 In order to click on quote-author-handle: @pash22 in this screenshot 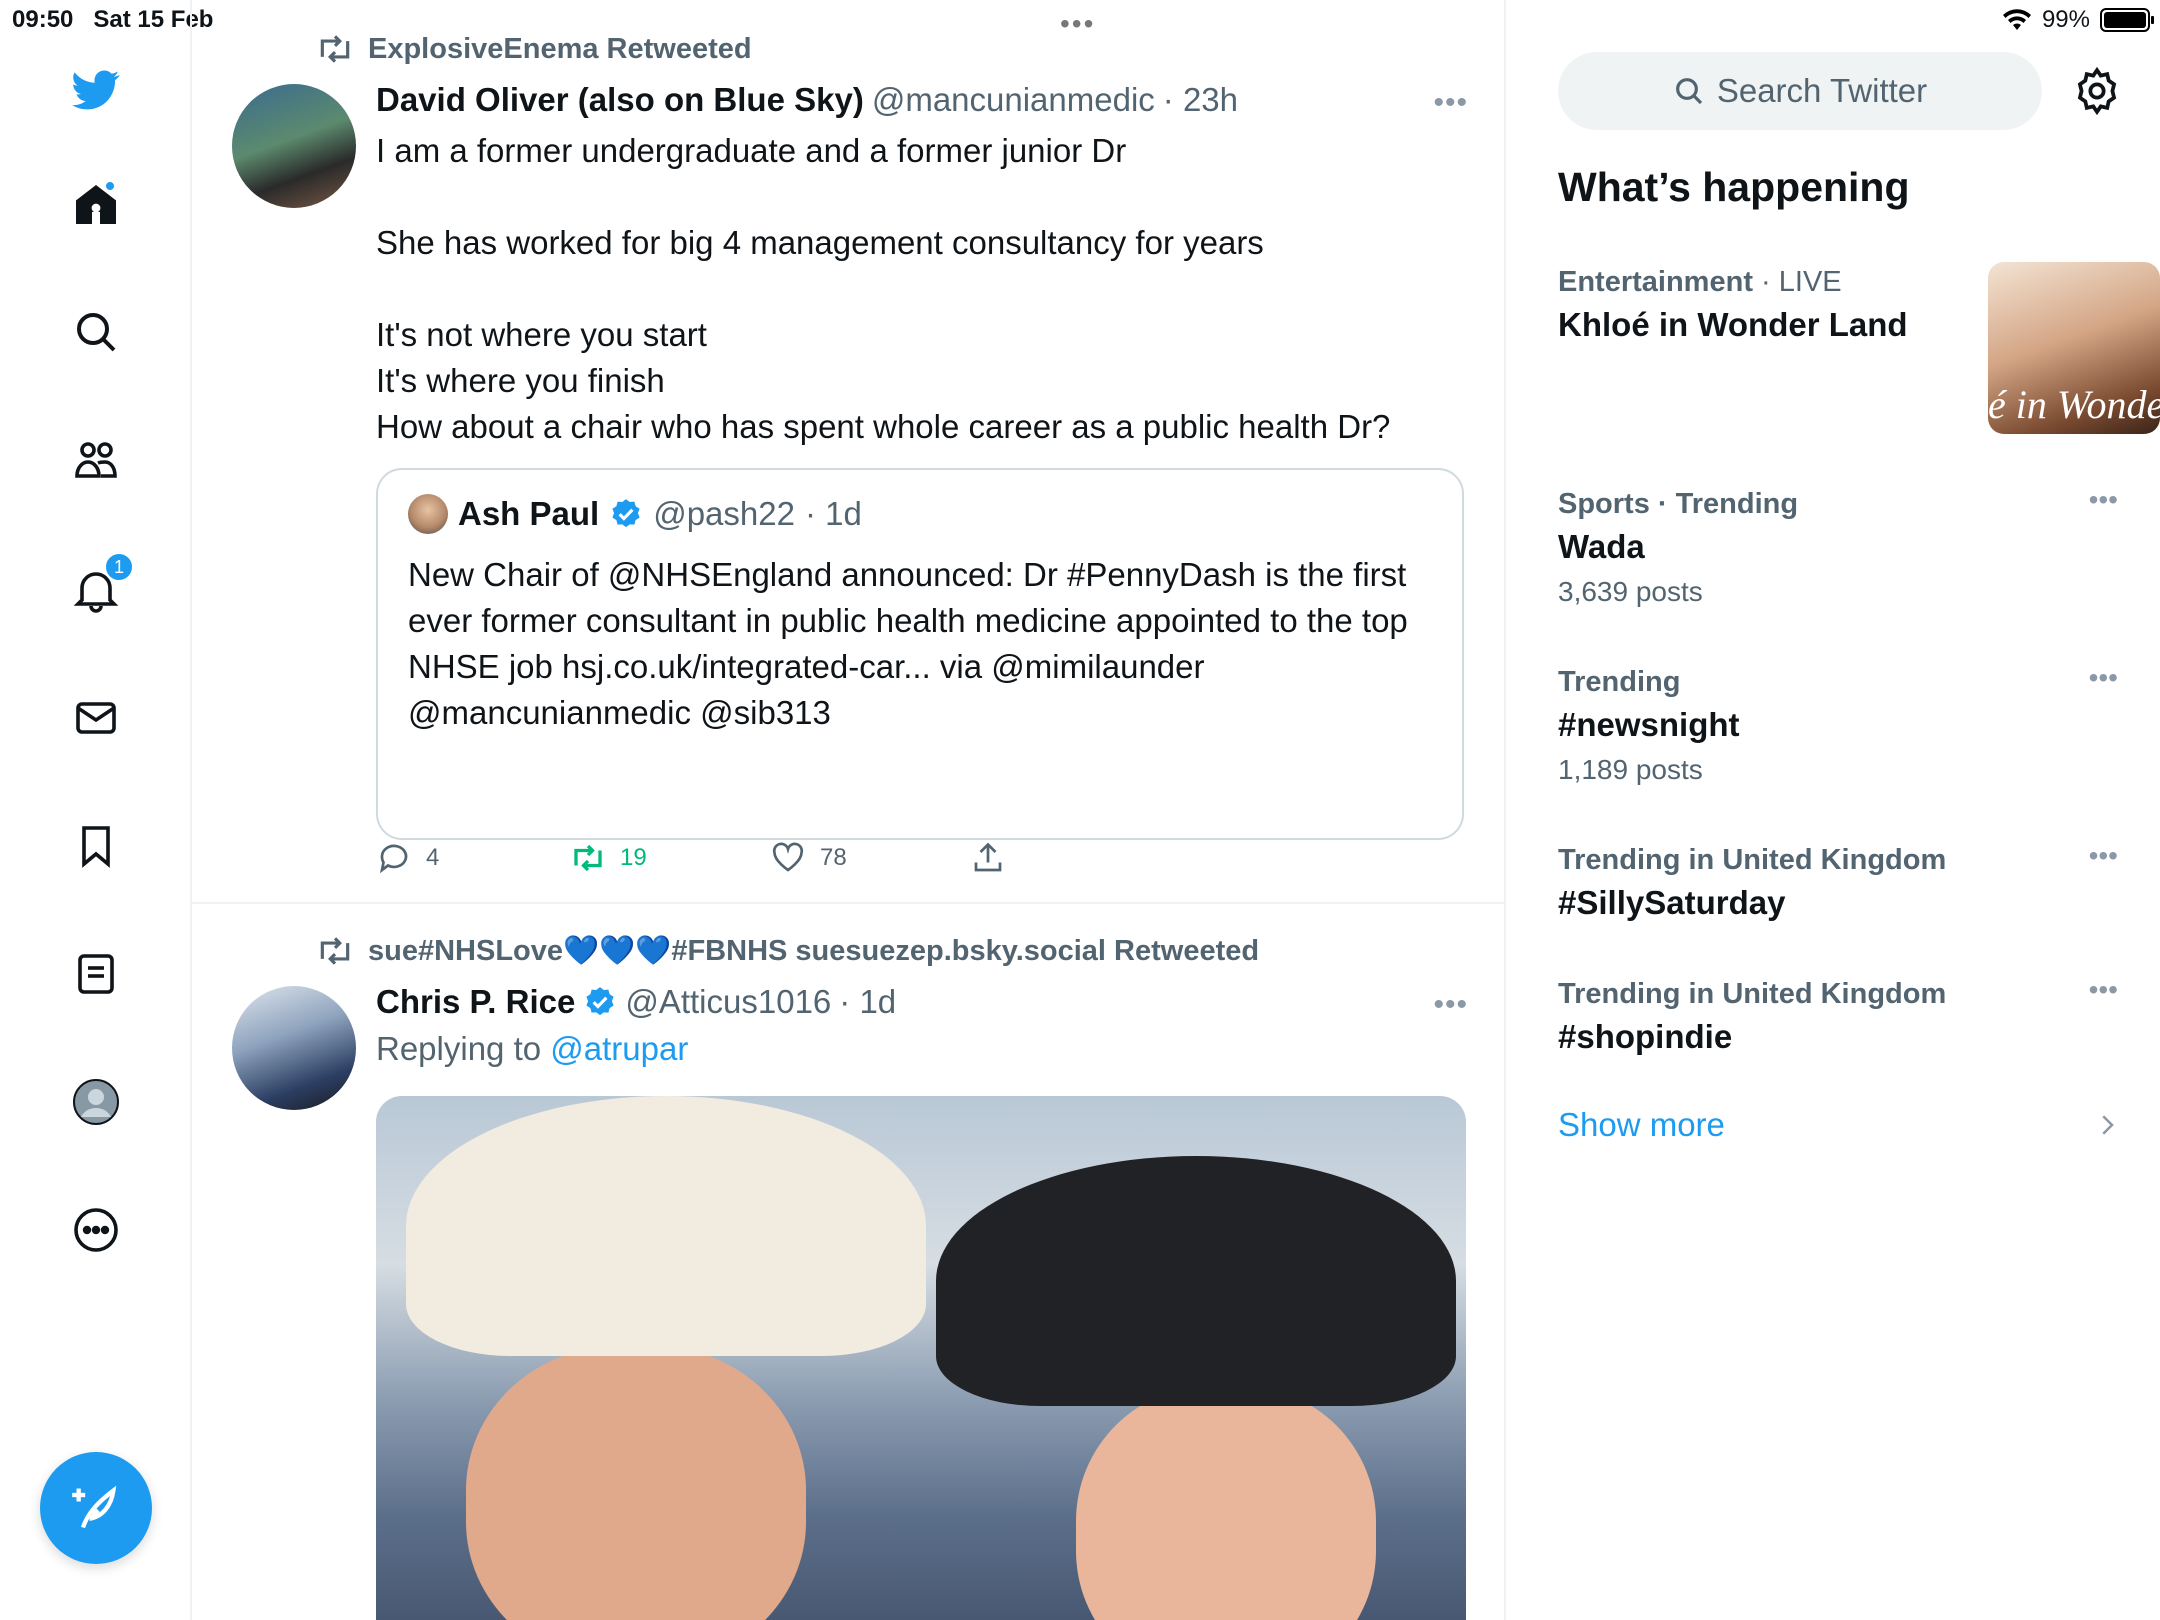, I will do `click(724, 513)`.